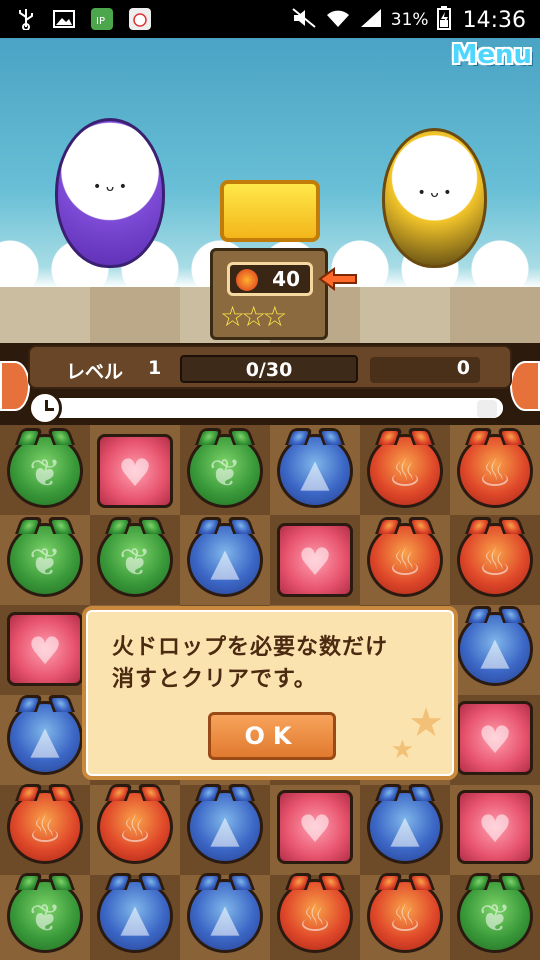 This screenshot has width=540, height=960. I want to click on battery-percent: 31%, so click(409, 20).